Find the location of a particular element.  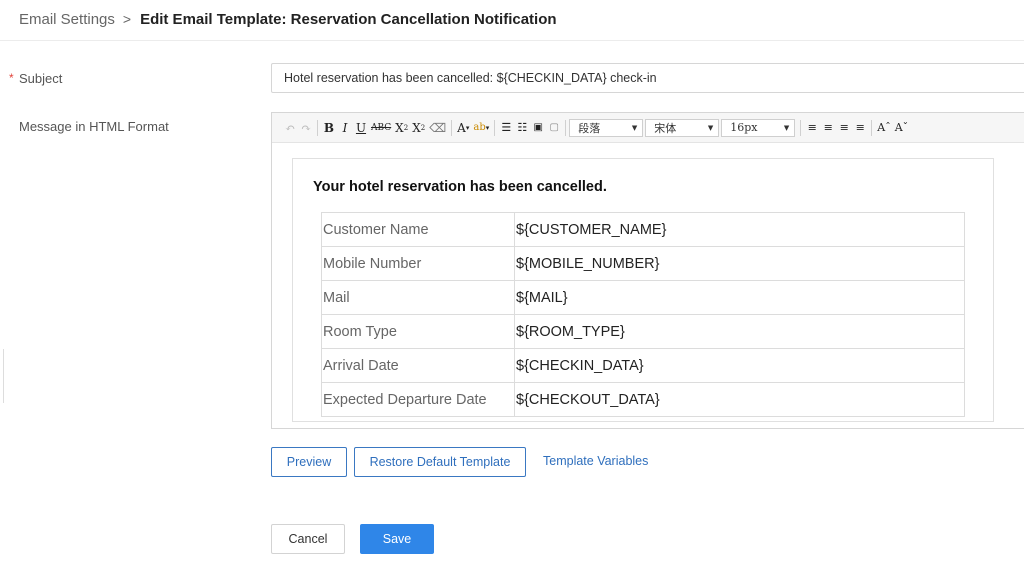

table-row: Room Type ${ROOM_TYPE} is located at coordinates (643, 331).